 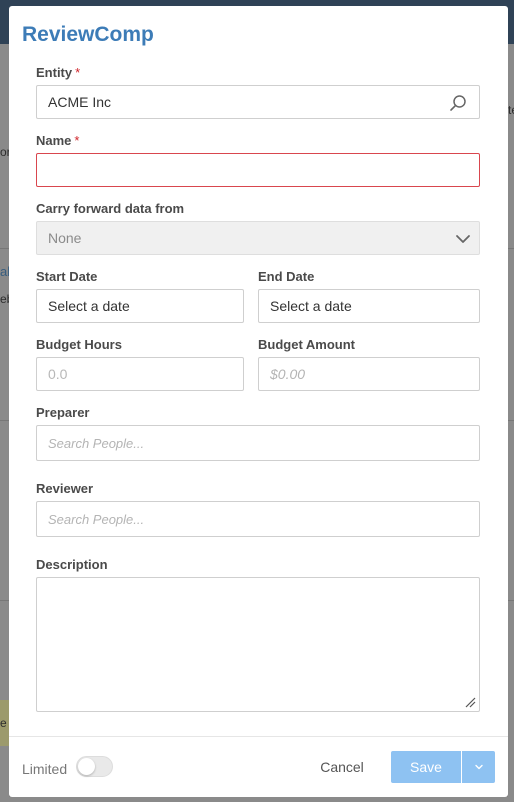 I want to click on cancel-button: Cancel, so click(x=342, y=767).